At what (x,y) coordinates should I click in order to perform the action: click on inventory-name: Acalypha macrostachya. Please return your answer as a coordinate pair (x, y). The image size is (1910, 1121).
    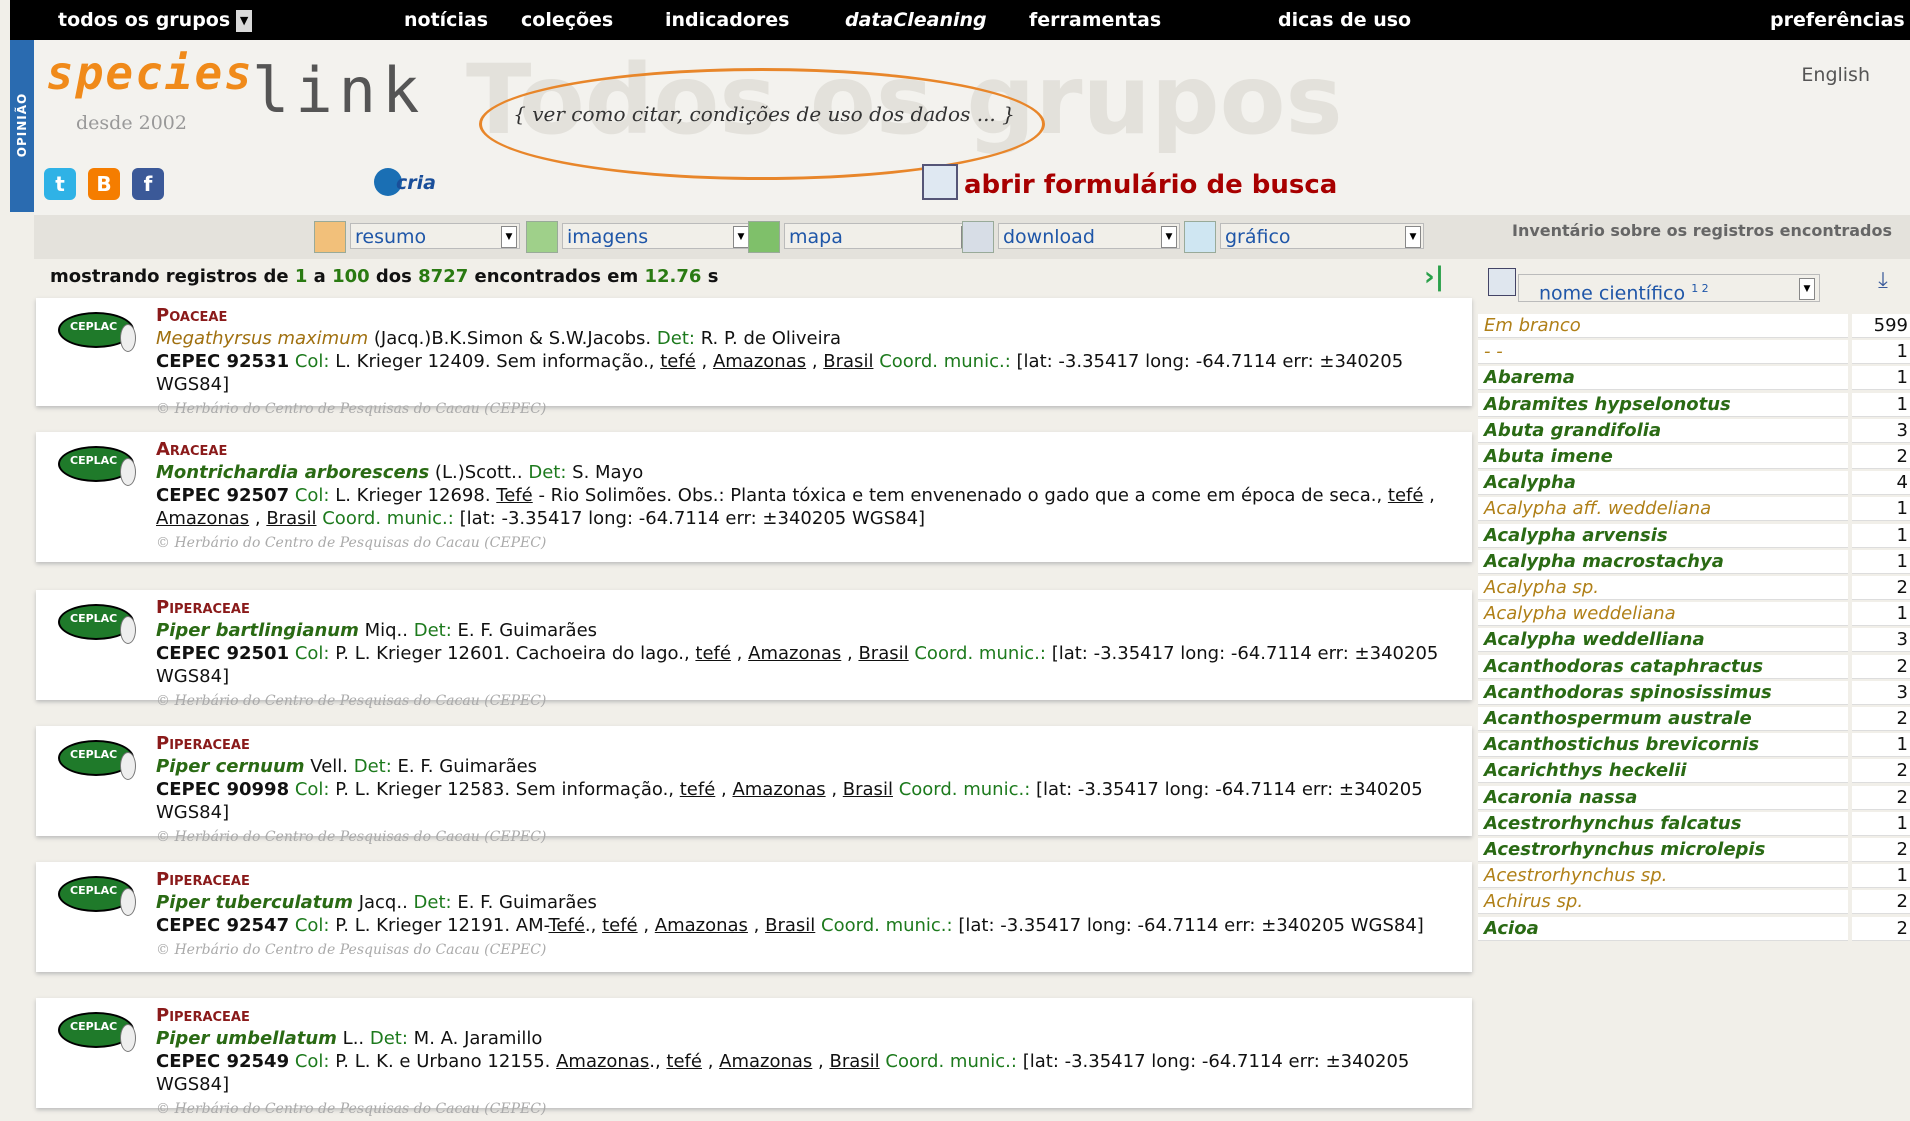
    Looking at the image, I should click on (1663, 561).